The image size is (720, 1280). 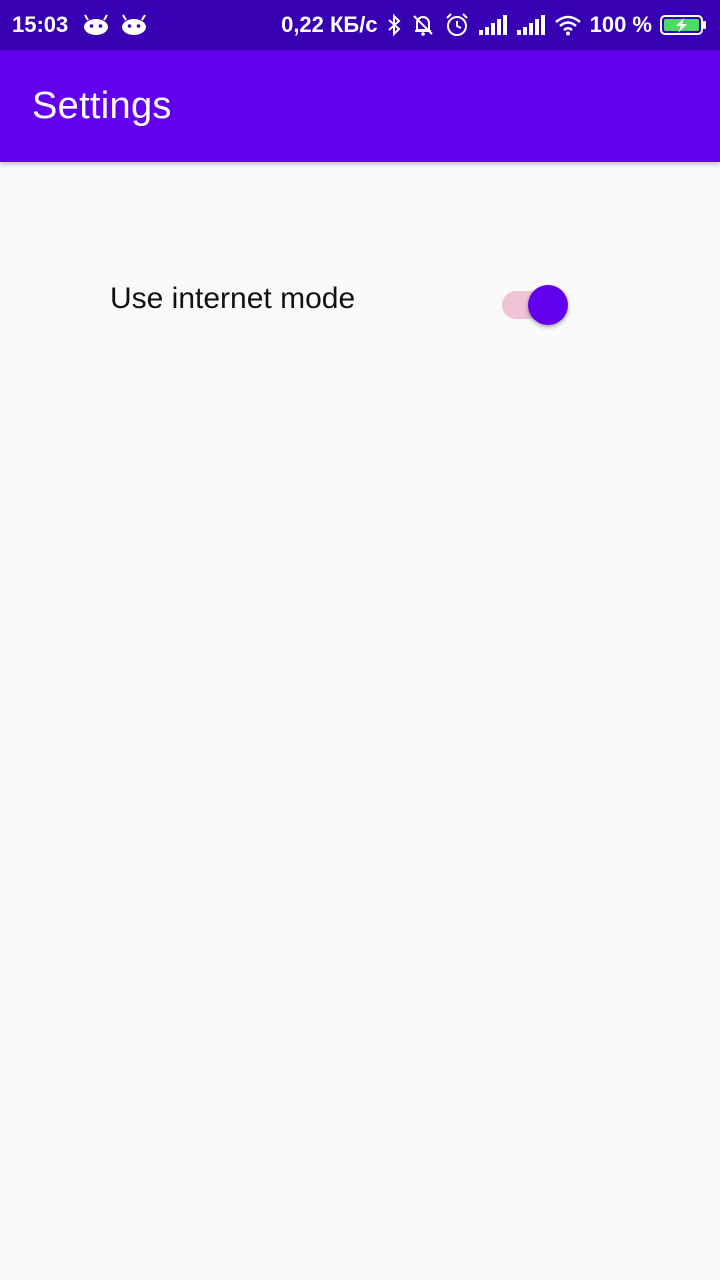 I want to click on status-bar: 15:03 0,22 КБ/с 100 %, so click(x=360, y=25).